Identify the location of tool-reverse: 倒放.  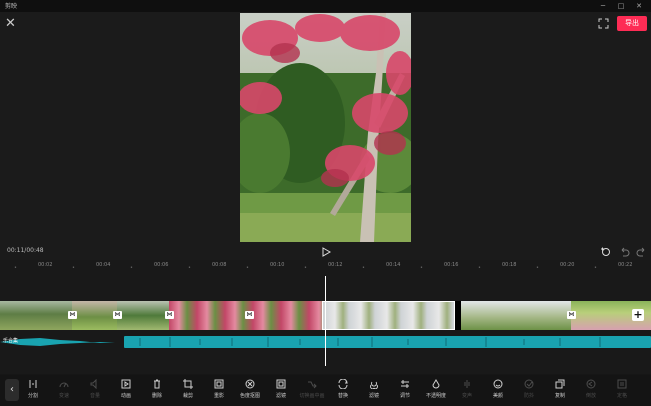
(591, 392).